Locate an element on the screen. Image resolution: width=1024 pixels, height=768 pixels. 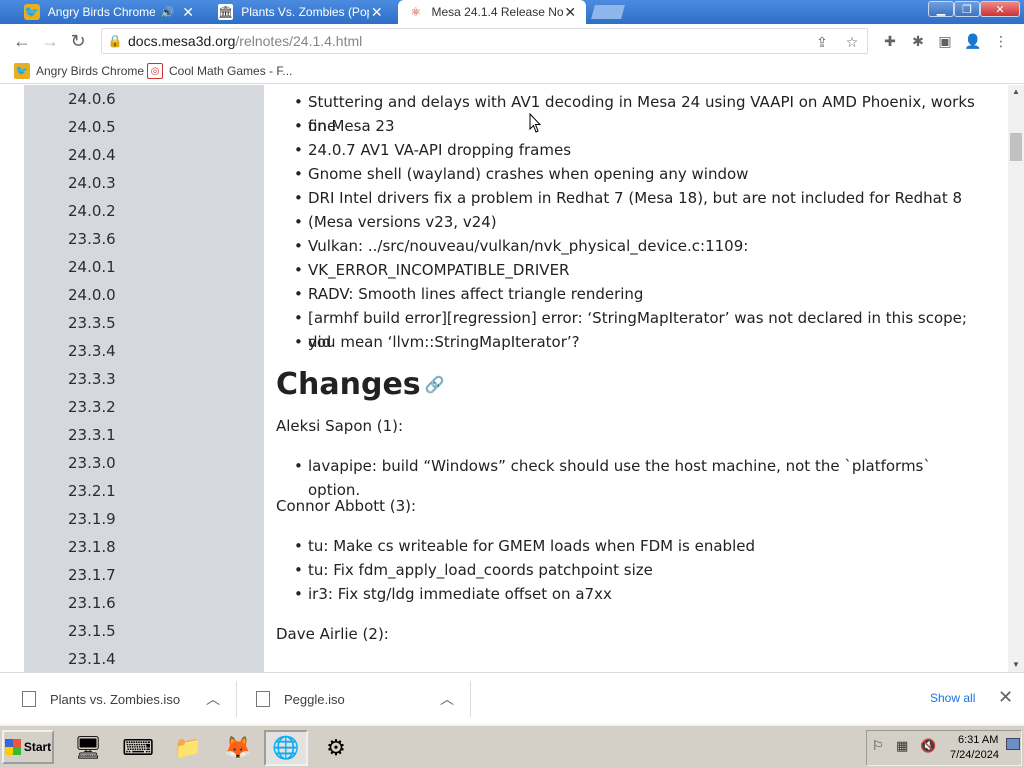
list-item-continuation: on Mesa 23 is located at coordinates (636, 126).